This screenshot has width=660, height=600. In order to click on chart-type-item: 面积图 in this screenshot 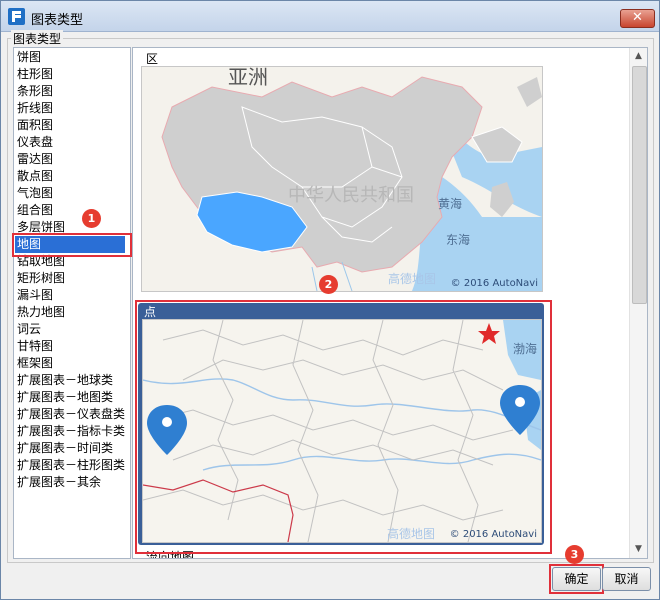, I will do `click(71, 125)`.